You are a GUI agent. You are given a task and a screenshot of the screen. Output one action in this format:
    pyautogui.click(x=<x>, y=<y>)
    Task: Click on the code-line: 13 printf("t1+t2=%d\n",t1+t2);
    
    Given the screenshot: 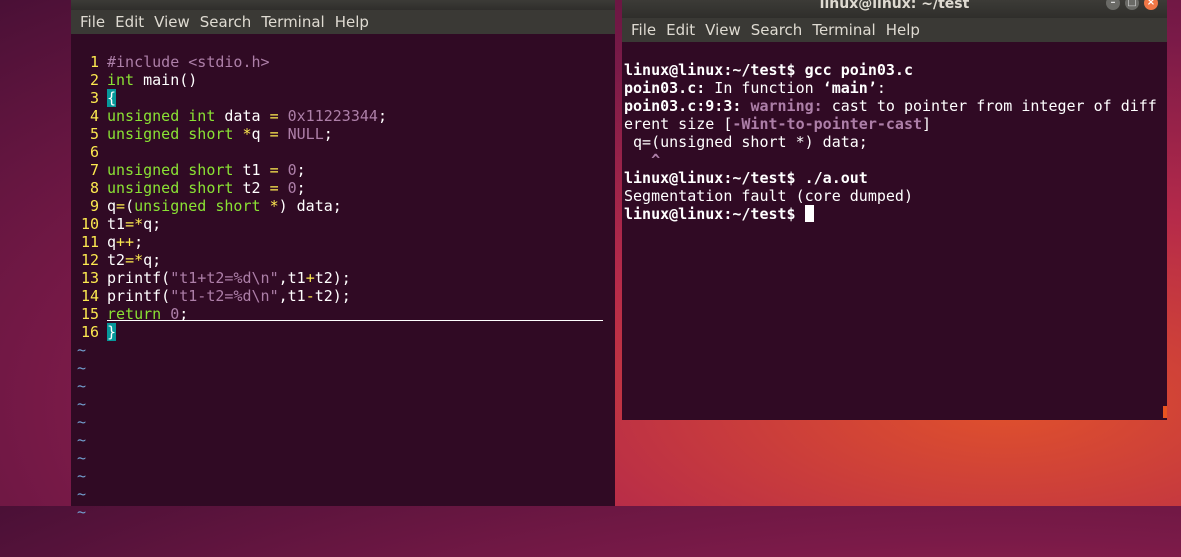 What is the action you would take?
    pyautogui.click(x=215, y=278)
    